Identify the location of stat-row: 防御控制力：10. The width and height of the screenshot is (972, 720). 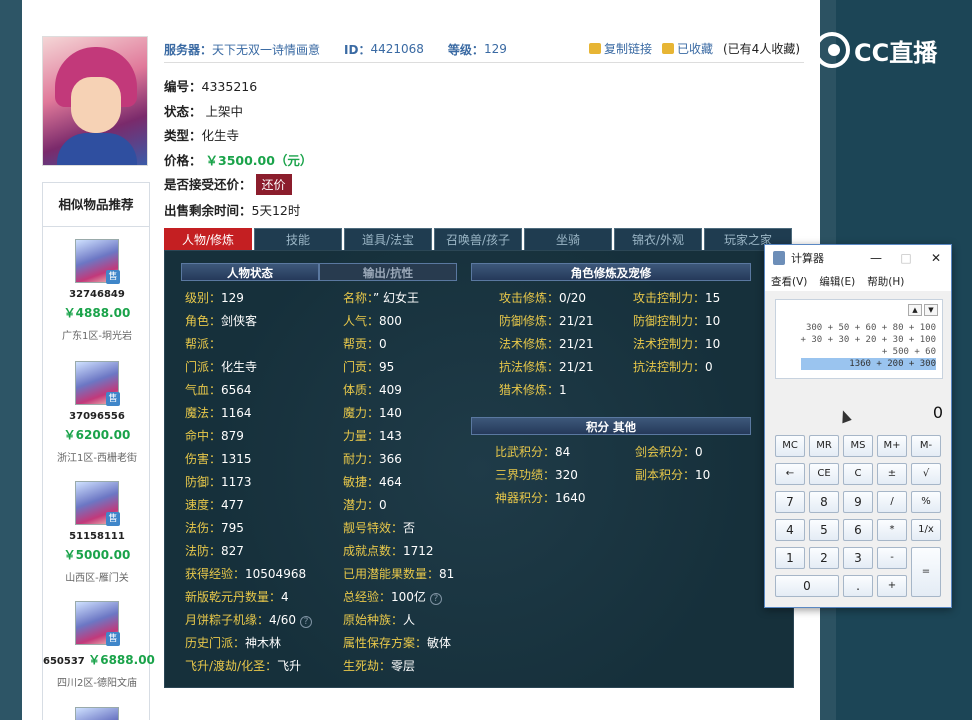
(677, 321).